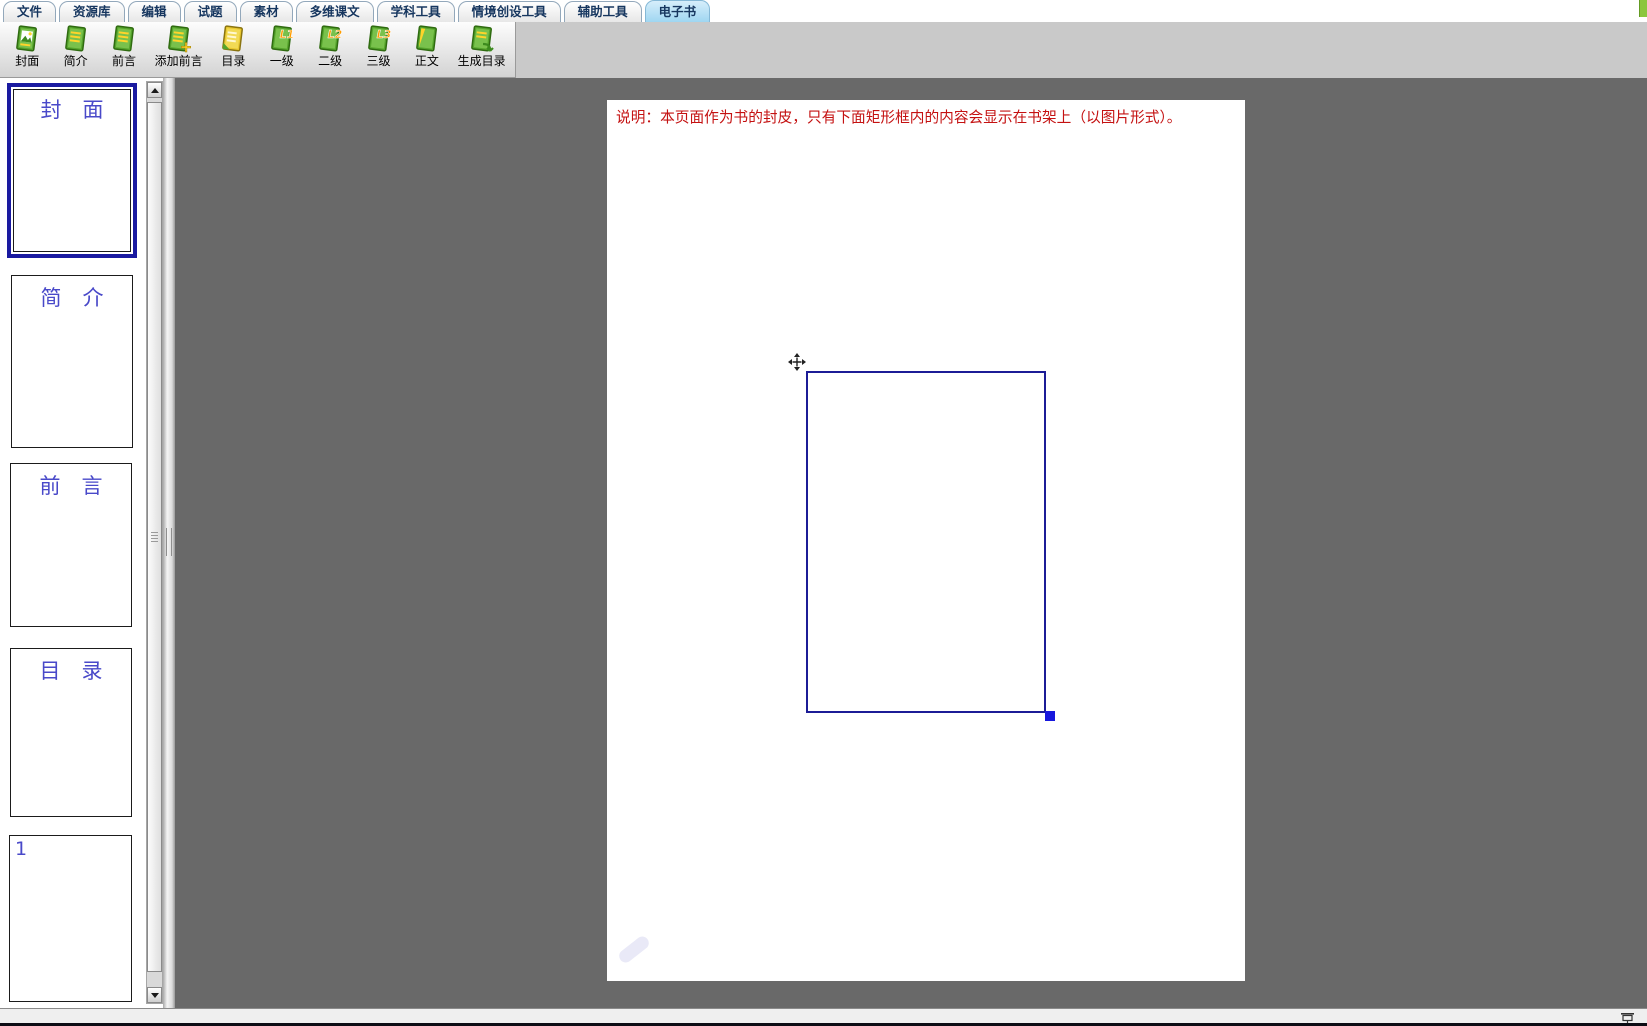 This screenshot has height=1026, width=1647. I want to click on level-1-button: L1 一级, so click(282, 50).